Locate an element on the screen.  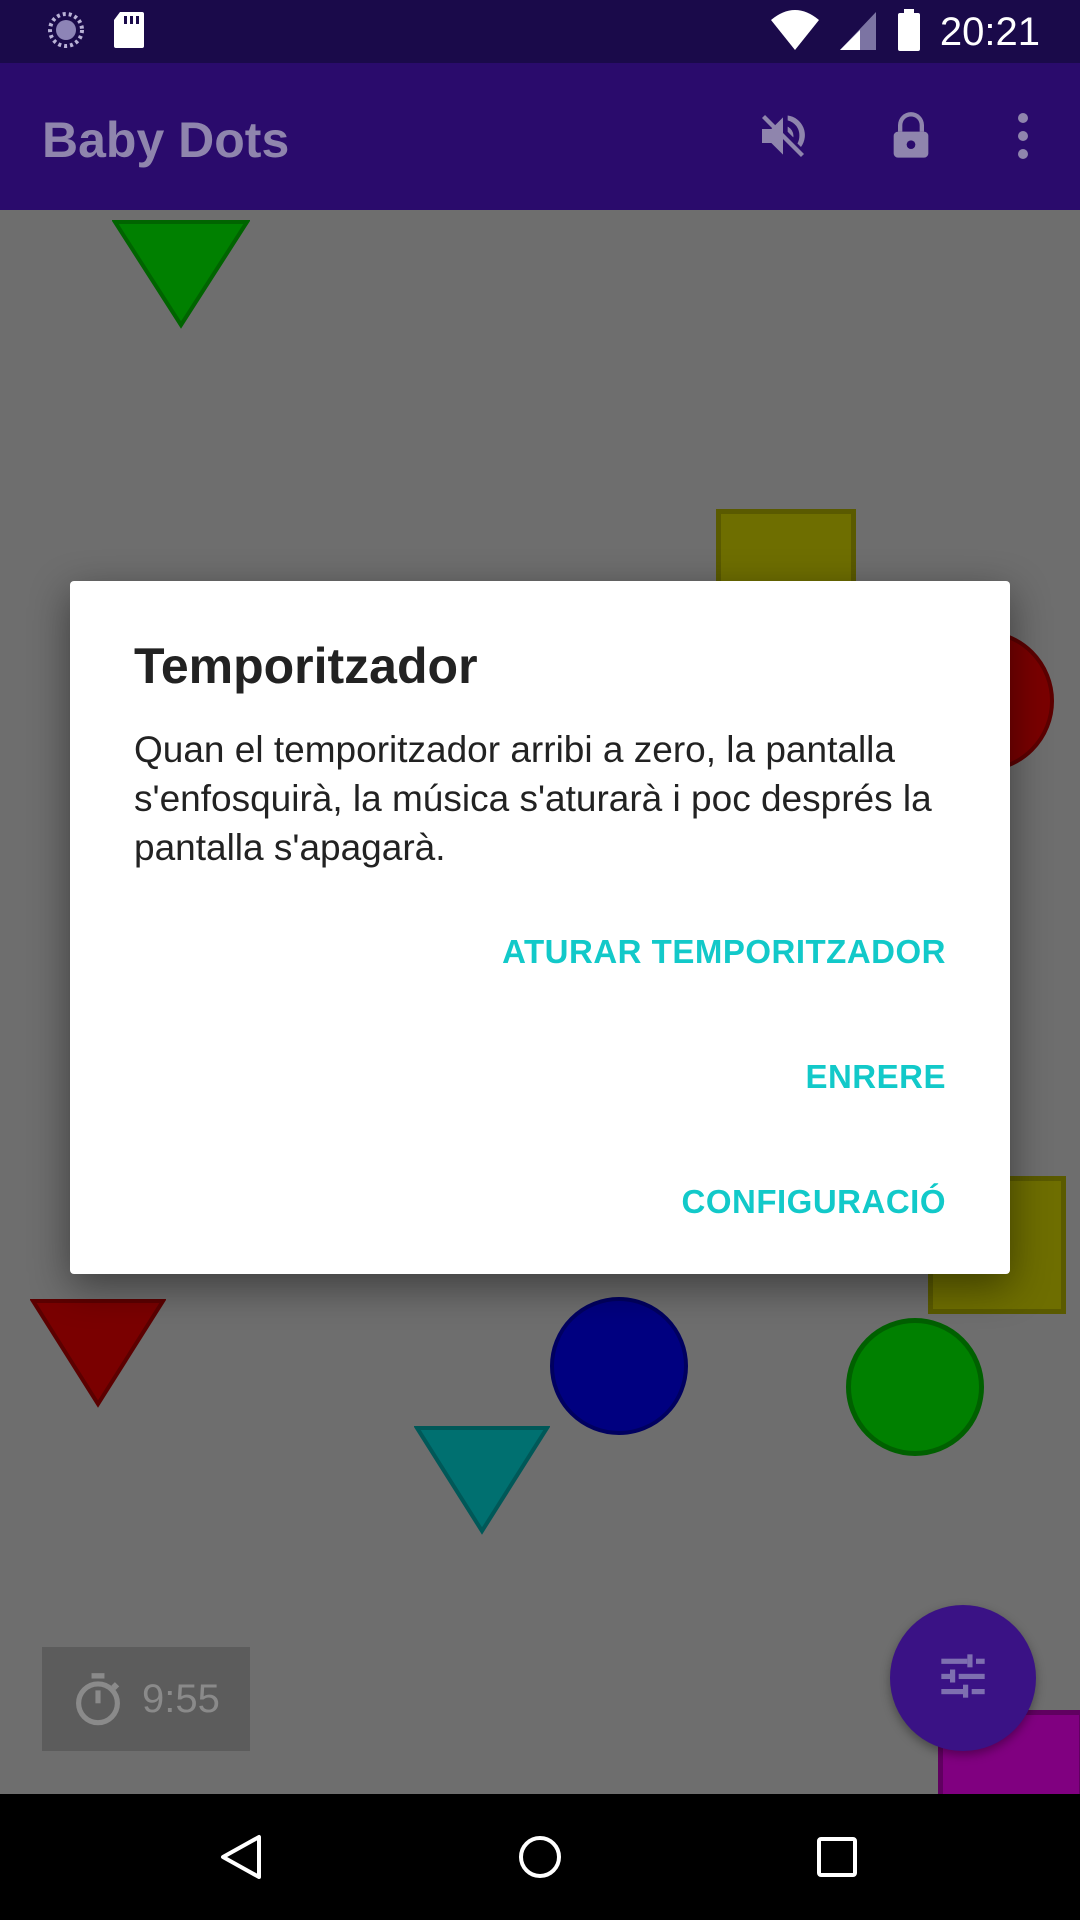
sd-card-icon is located at coordinates (129, 32).